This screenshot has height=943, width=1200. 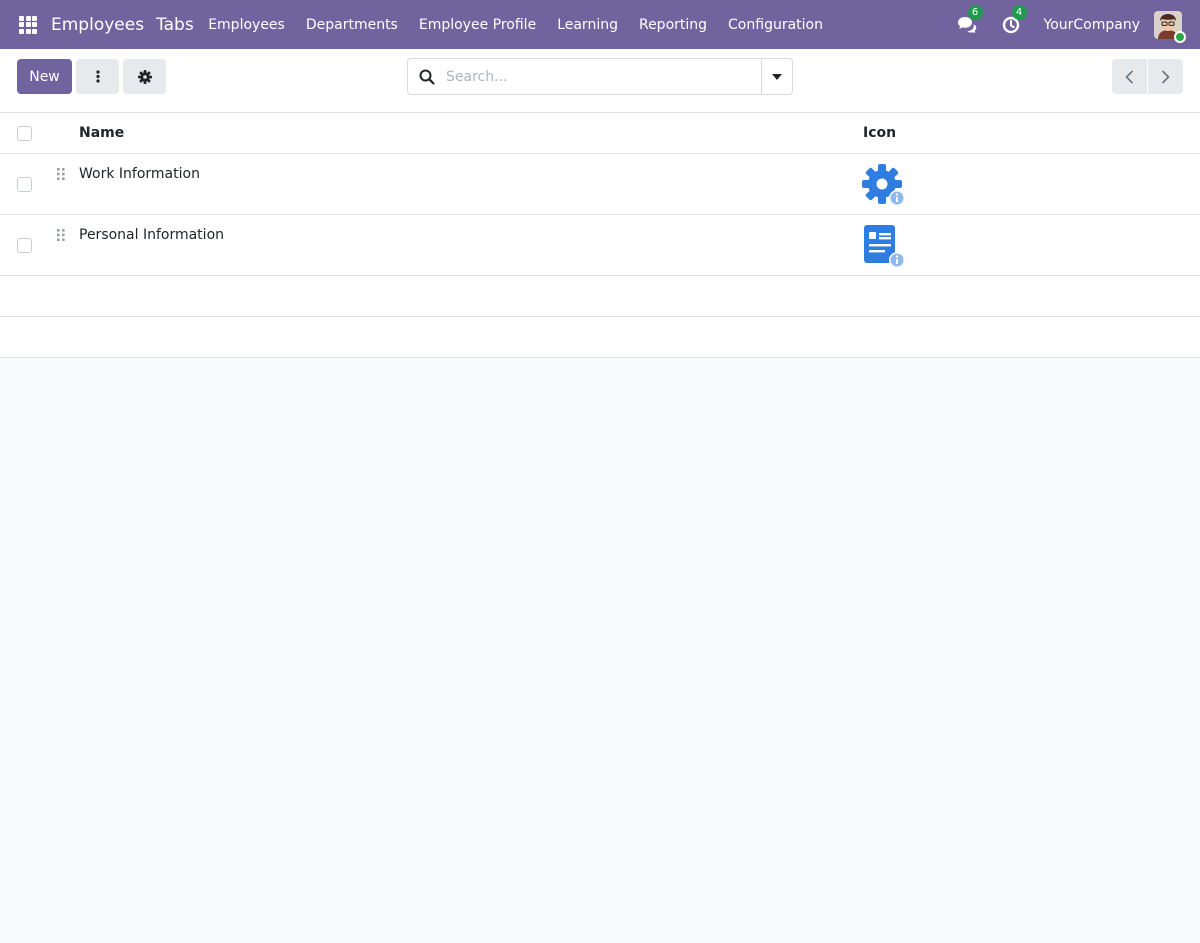 What do you see at coordinates (477, 25) in the screenshot?
I see `menu-item-employee-profile: Employee Profile` at bounding box center [477, 25].